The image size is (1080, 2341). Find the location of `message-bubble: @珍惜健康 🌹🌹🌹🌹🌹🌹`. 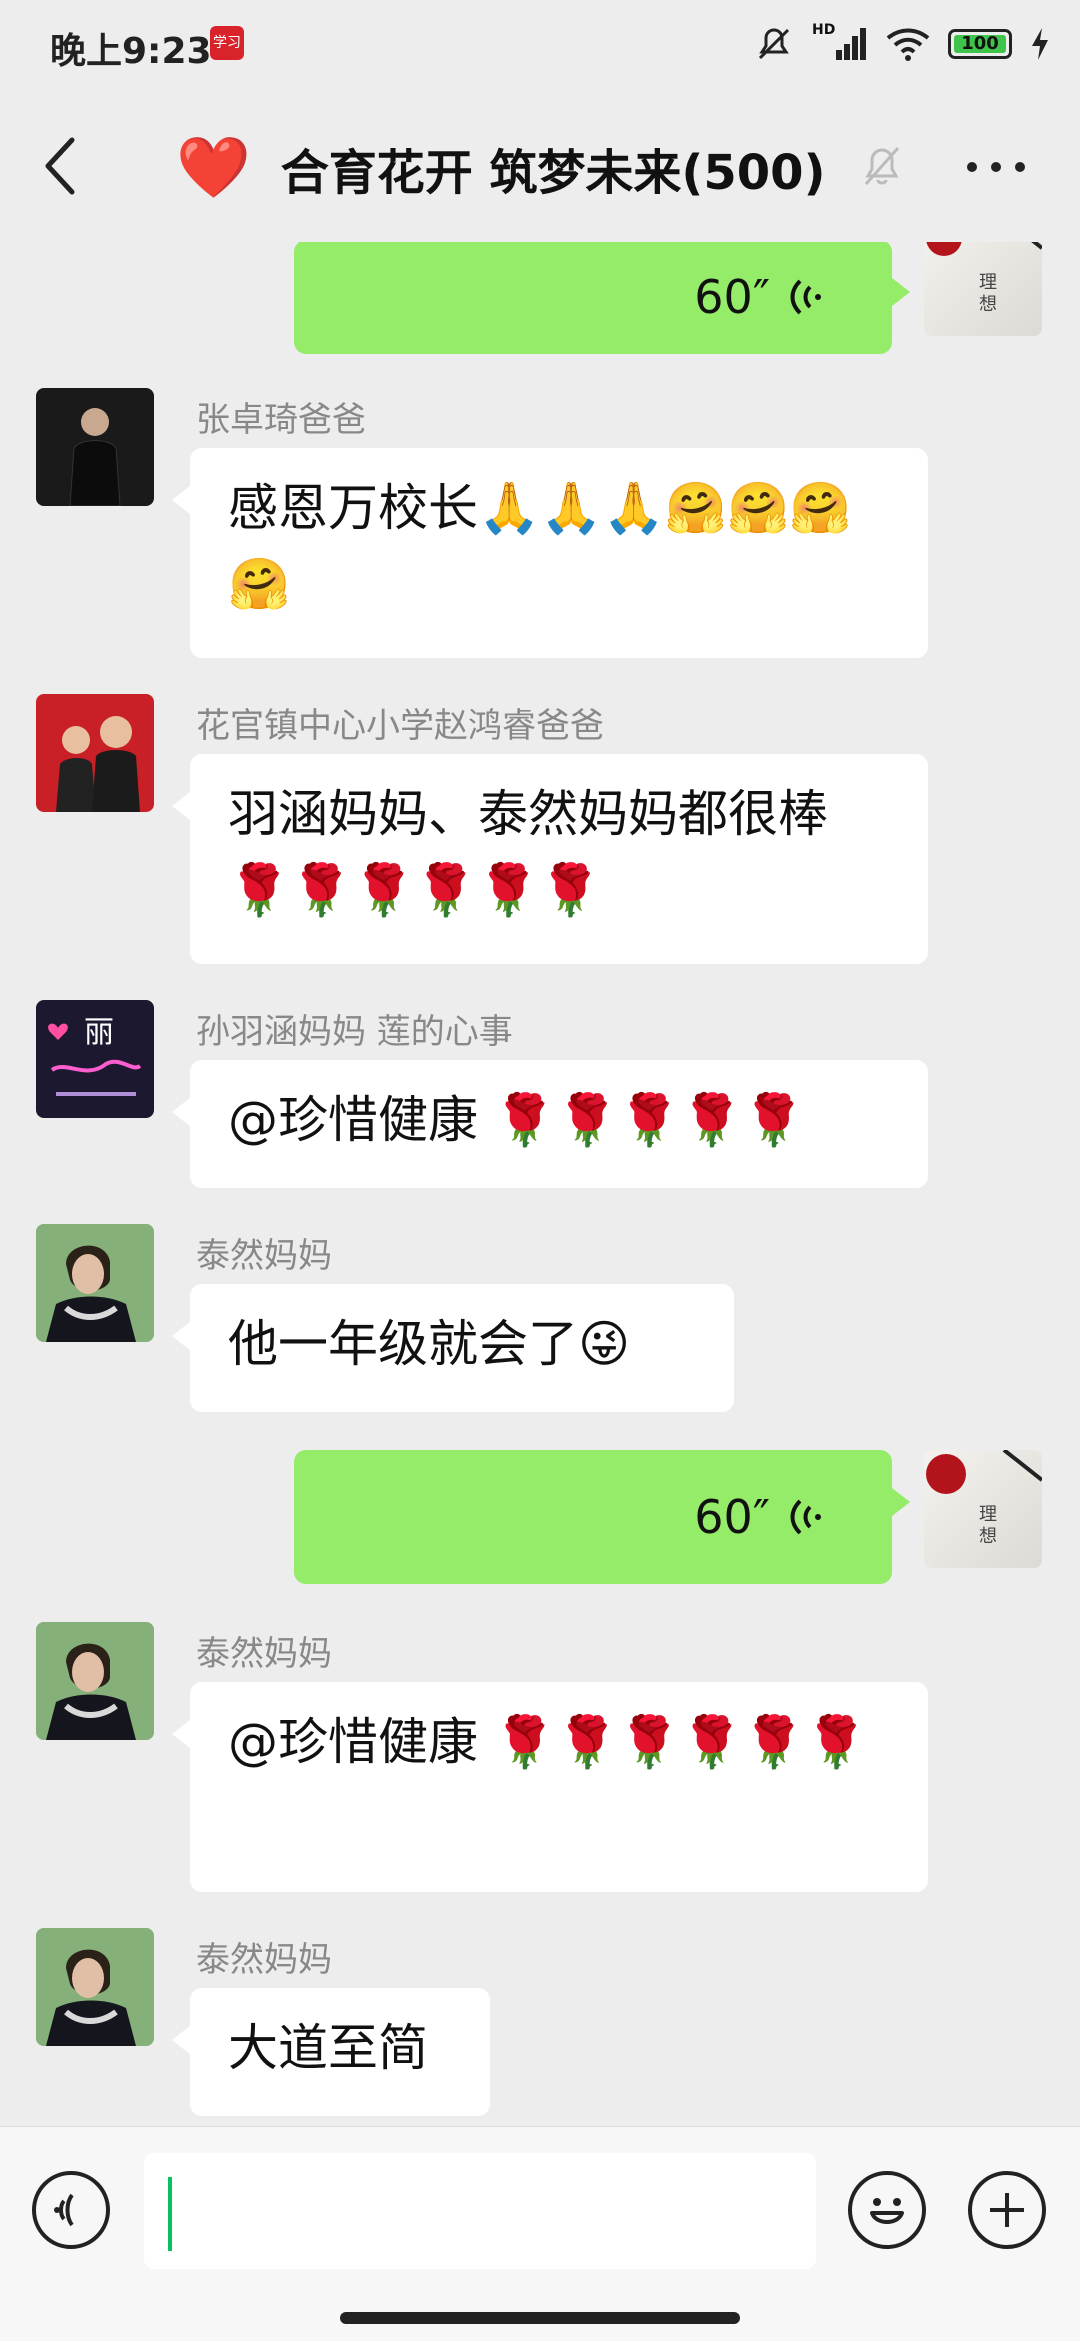

message-bubble: @珍惜健康 🌹🌹🌹🌹🌹🌹 is located at coordinates (550, 1787).